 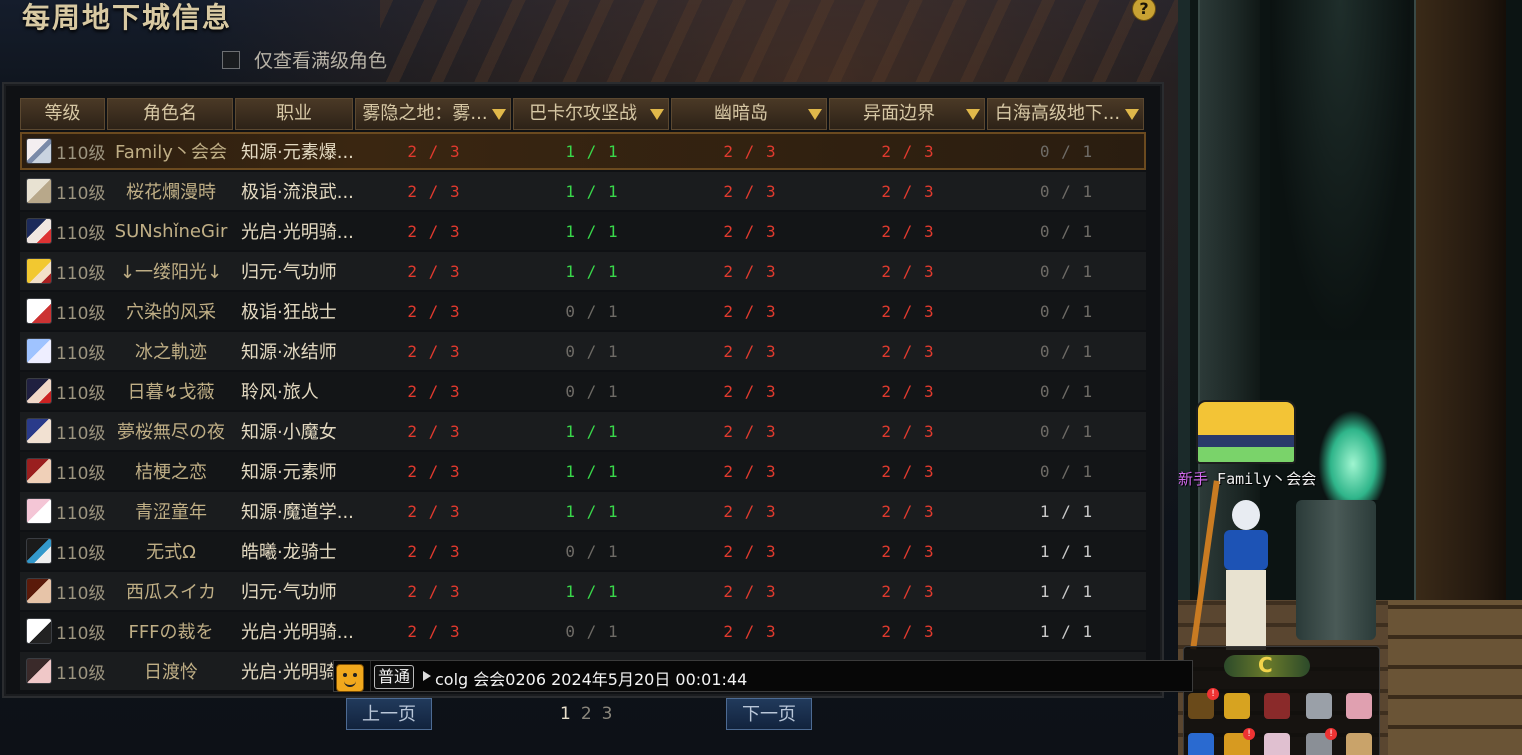 What do you see at coordinates (427, 676) in the screenshot?
I see `channel-arrow-icon` at bounding box center [427, 676].